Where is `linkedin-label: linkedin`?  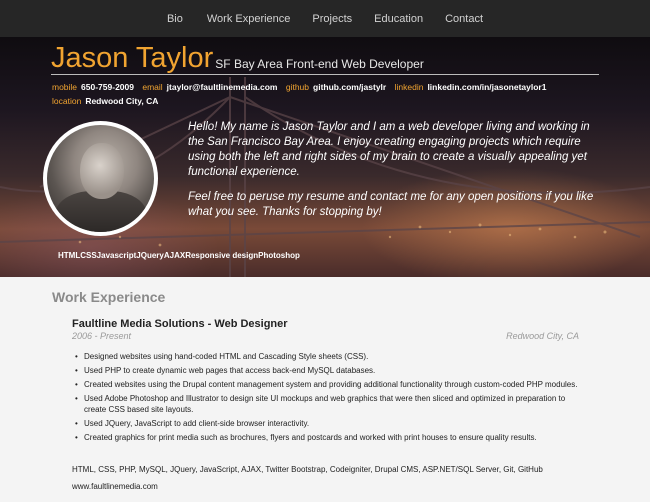
linkedin-label: linkedin is located at coordinates (409, 87).